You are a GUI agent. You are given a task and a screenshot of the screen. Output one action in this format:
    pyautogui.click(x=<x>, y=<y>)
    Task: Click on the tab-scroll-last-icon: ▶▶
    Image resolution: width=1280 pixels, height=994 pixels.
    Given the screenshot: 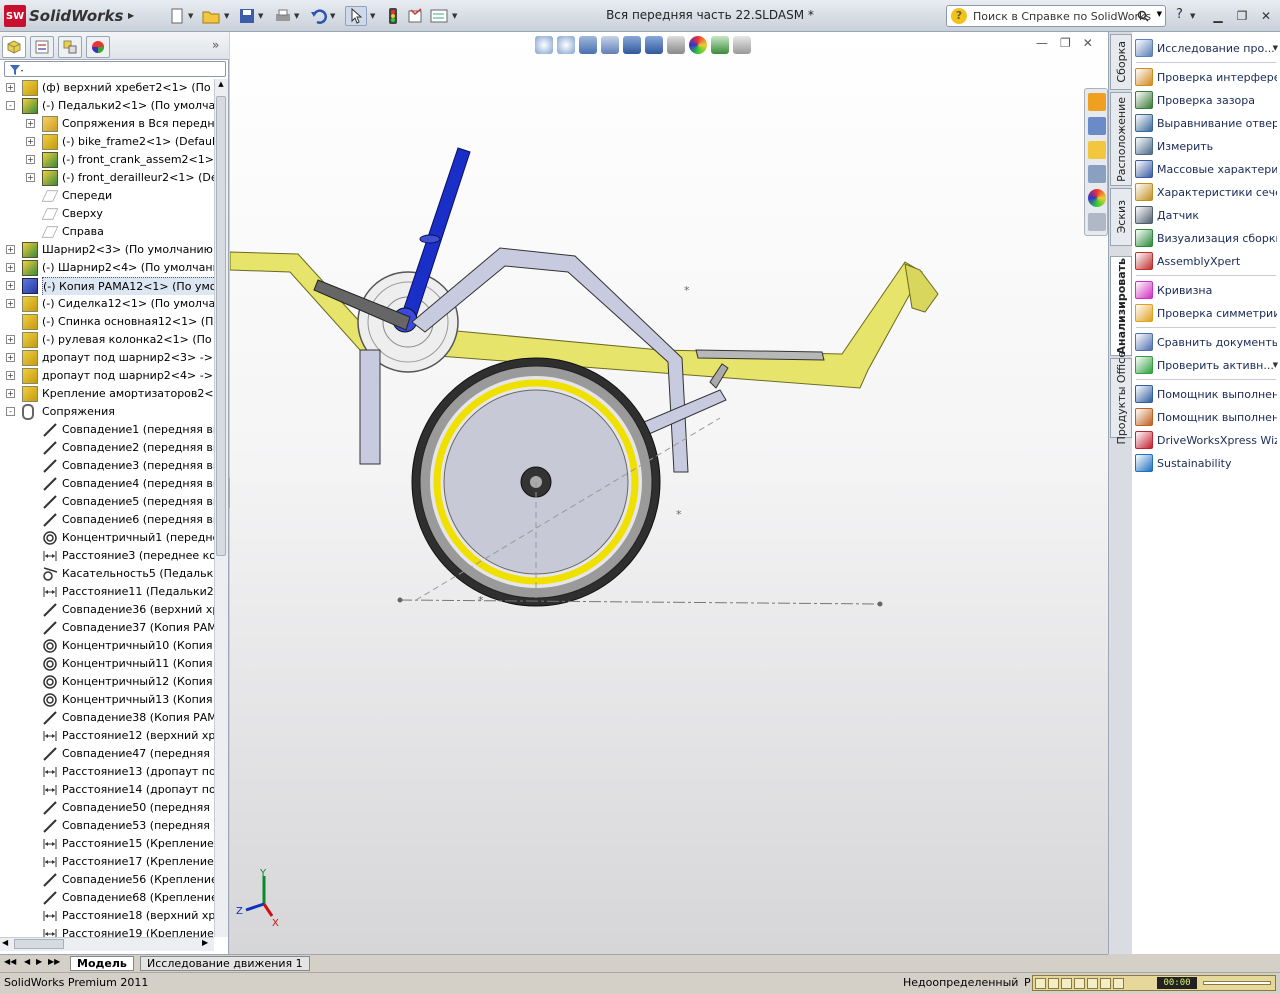 What is the action you would take?
    pyautogui.click(x=54, y=961)
    